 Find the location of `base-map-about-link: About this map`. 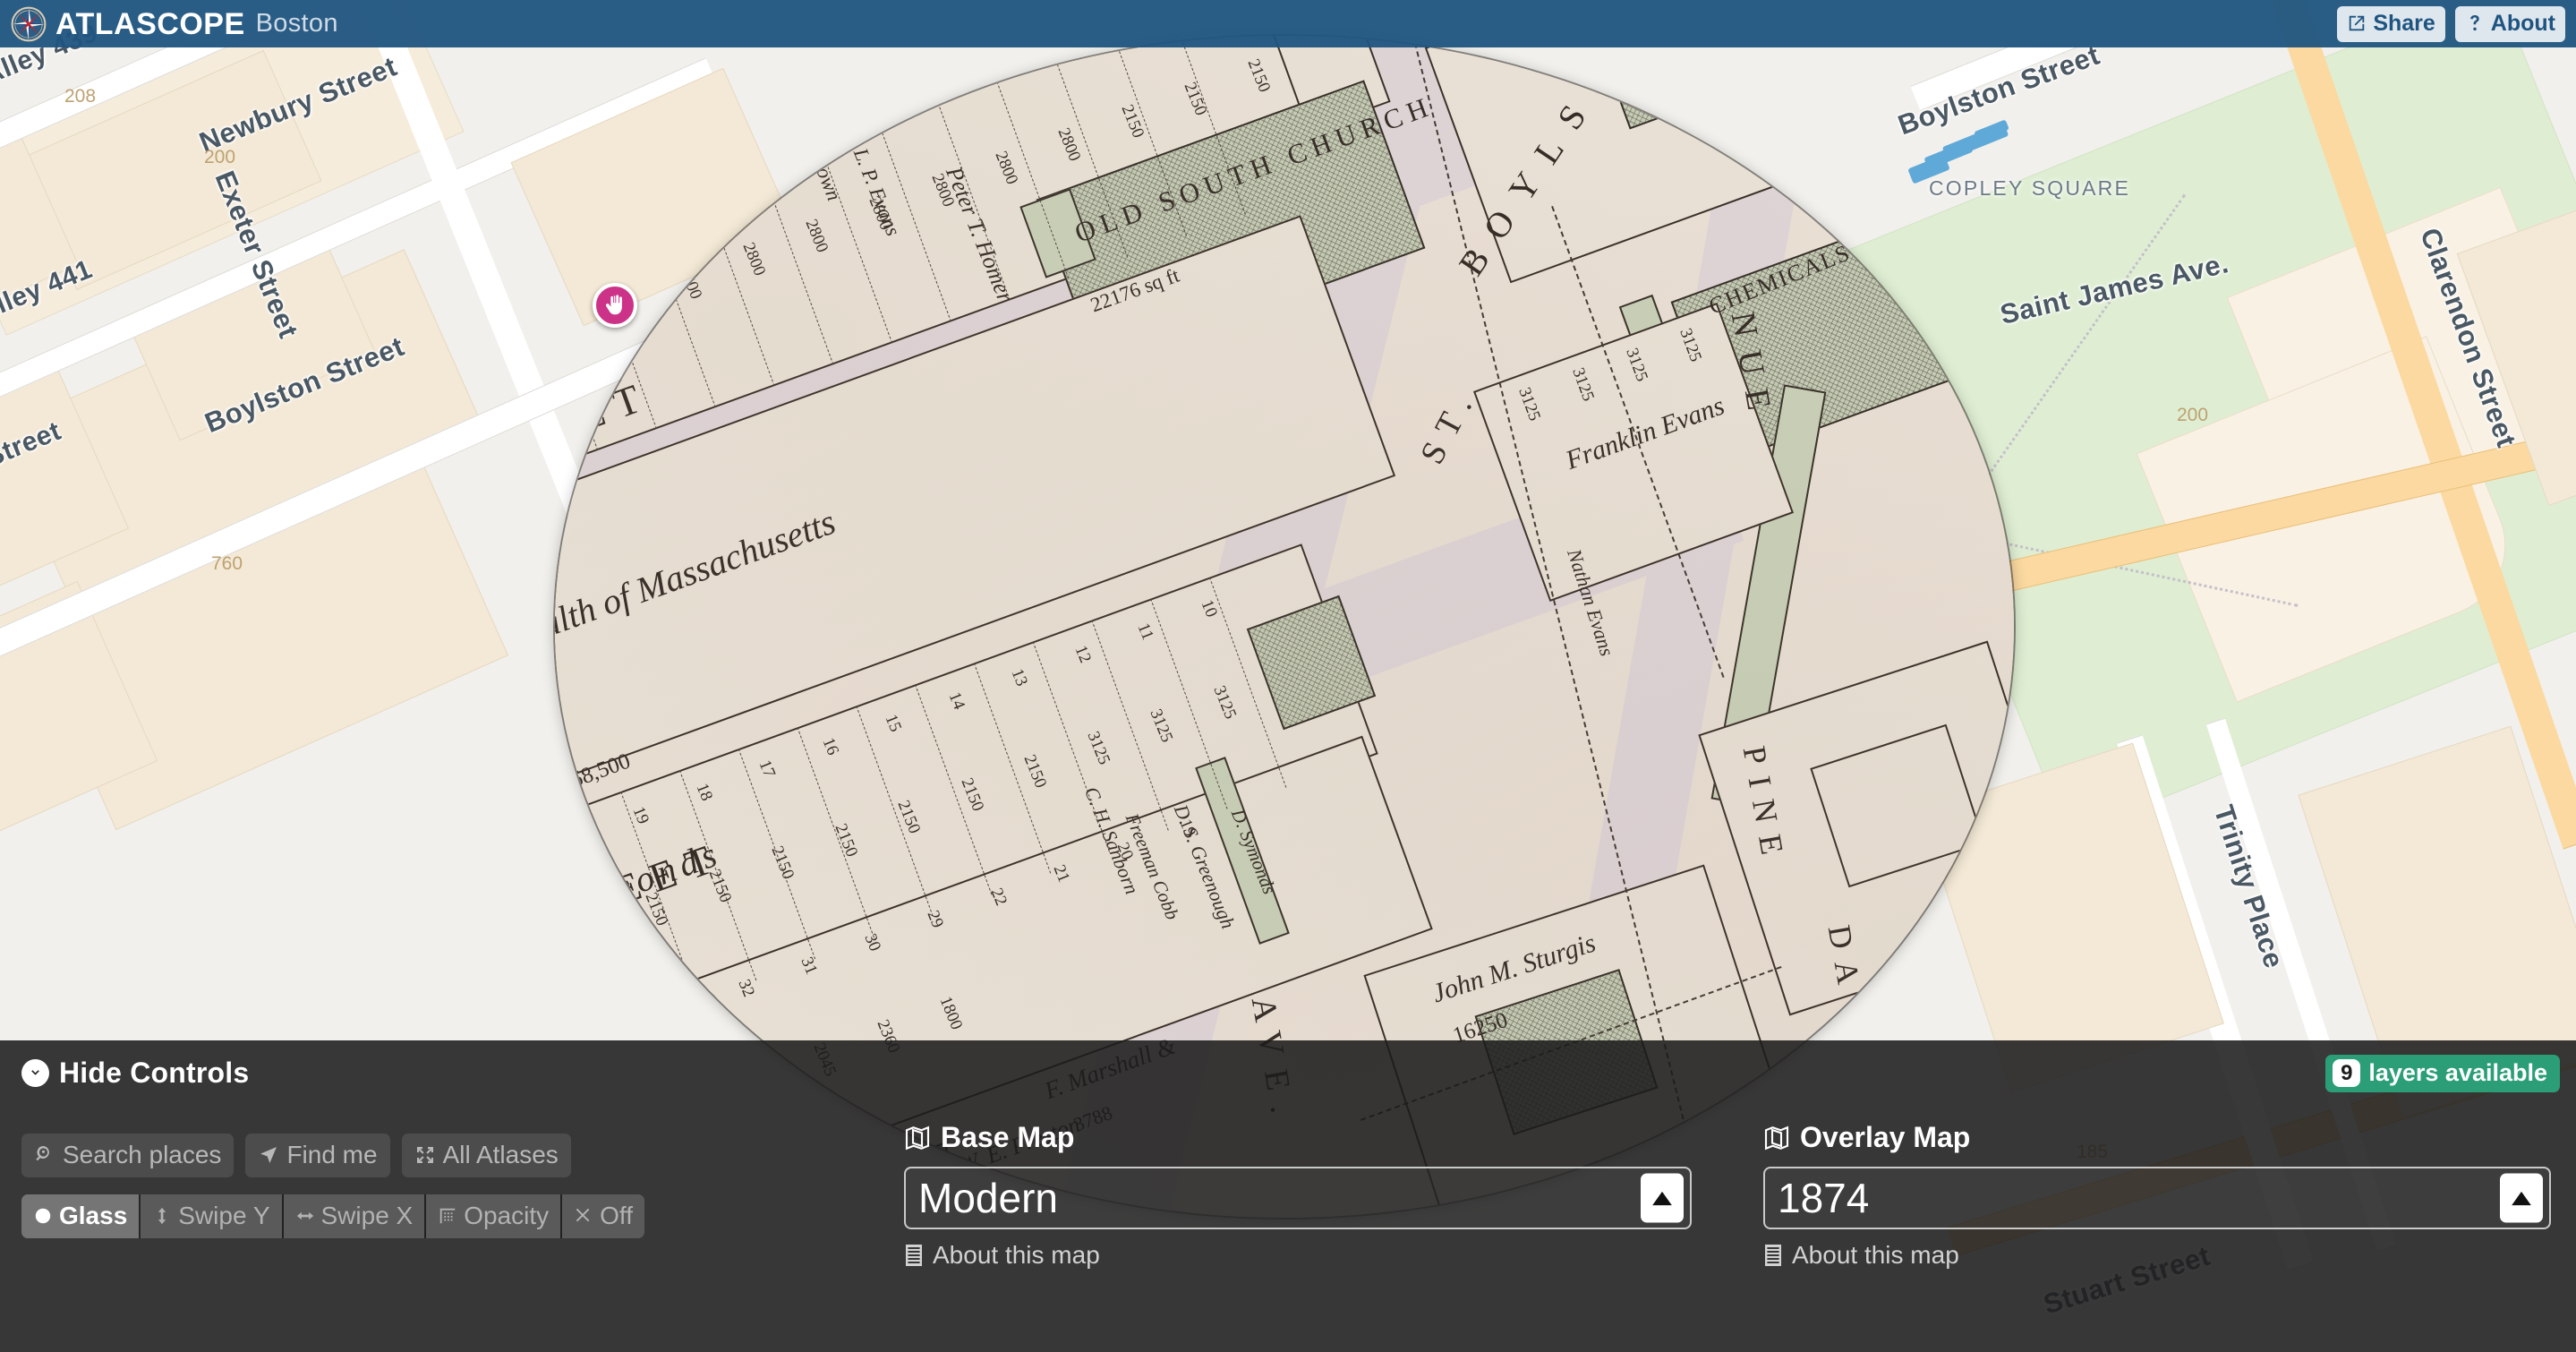

base-map-about-link: About this map is located at coordinates (1002, 1255).